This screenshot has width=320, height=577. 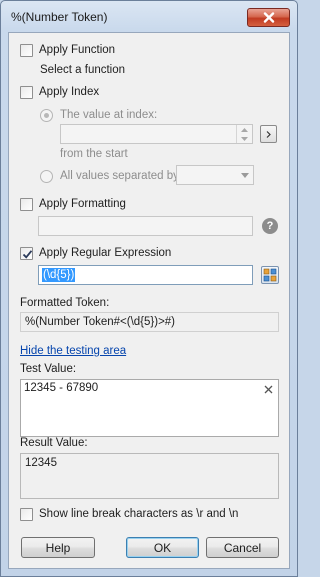 I want to click on all-values-radio, so click(x=46, y=176).